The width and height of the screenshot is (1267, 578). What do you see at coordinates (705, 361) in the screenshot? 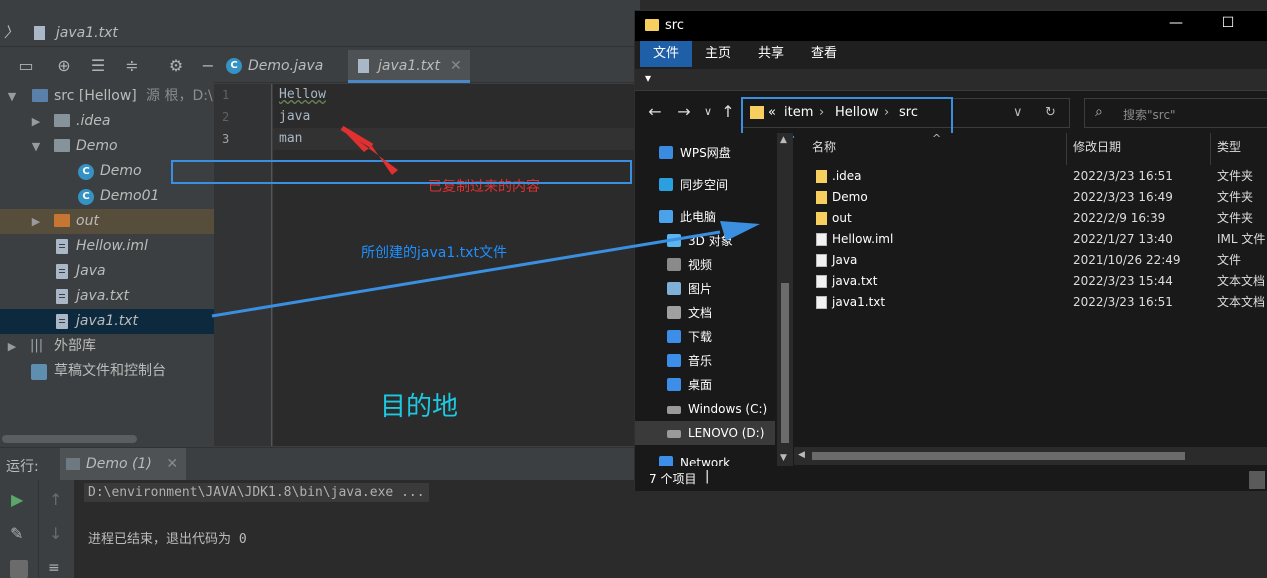
I see `nav-item-music: 音乐` at bounding box center [705, 361].